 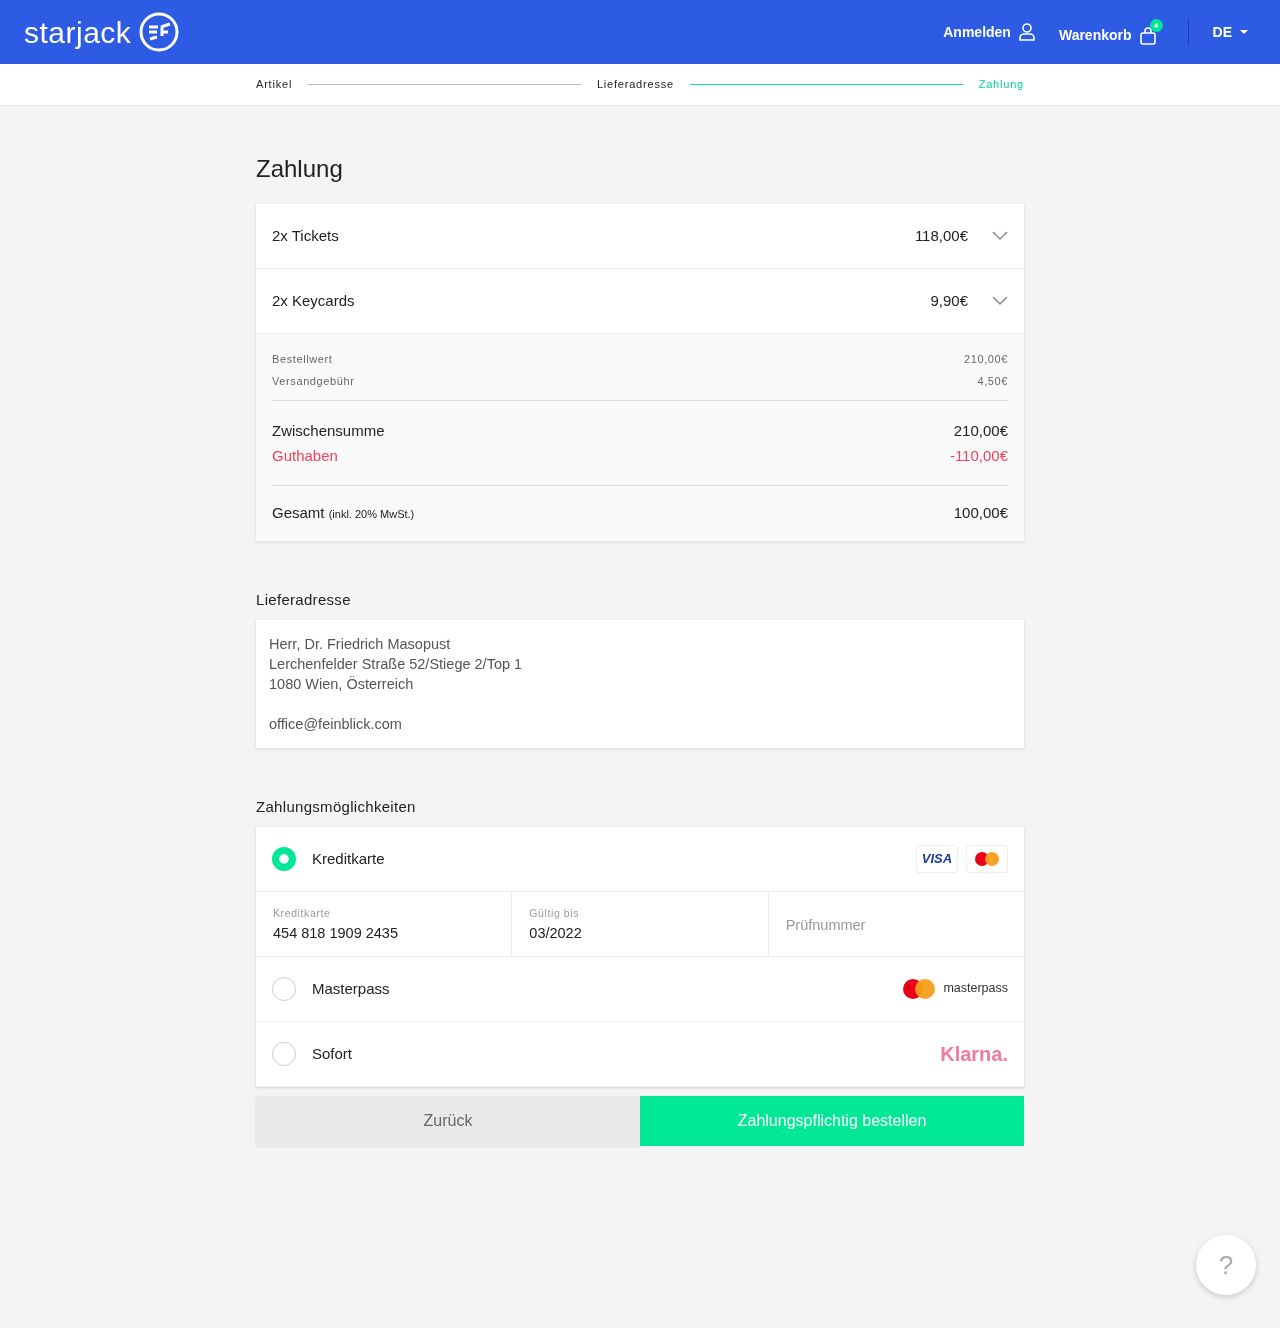 I want to click on subtotal-value: 210,00€, so click(x=980, y=430).